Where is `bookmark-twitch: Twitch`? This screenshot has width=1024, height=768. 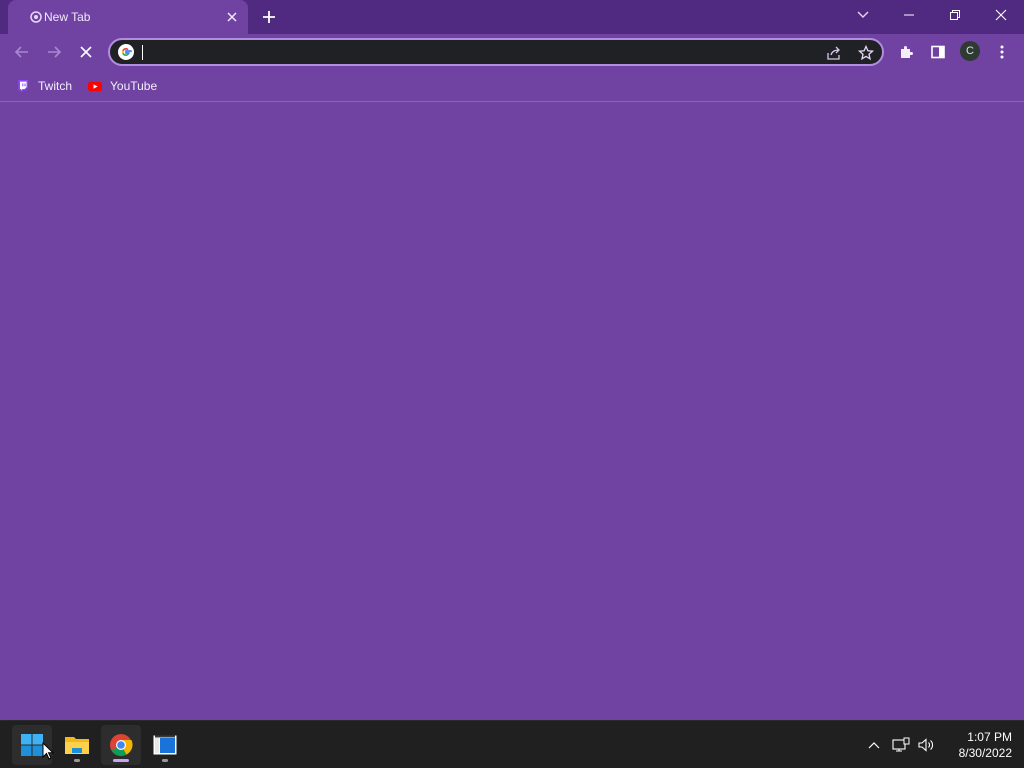
bookmark-twitch: Twitch is located at coordinates (44, 86).